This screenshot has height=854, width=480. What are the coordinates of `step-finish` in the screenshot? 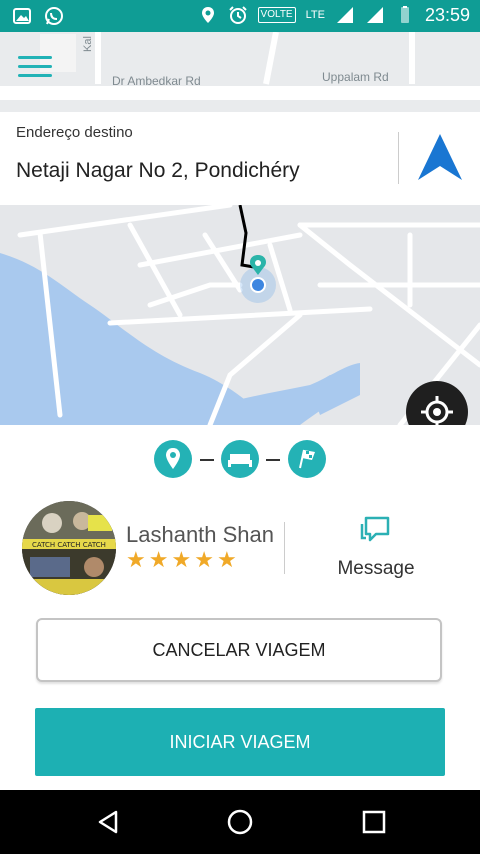 It's located at (307, 459).